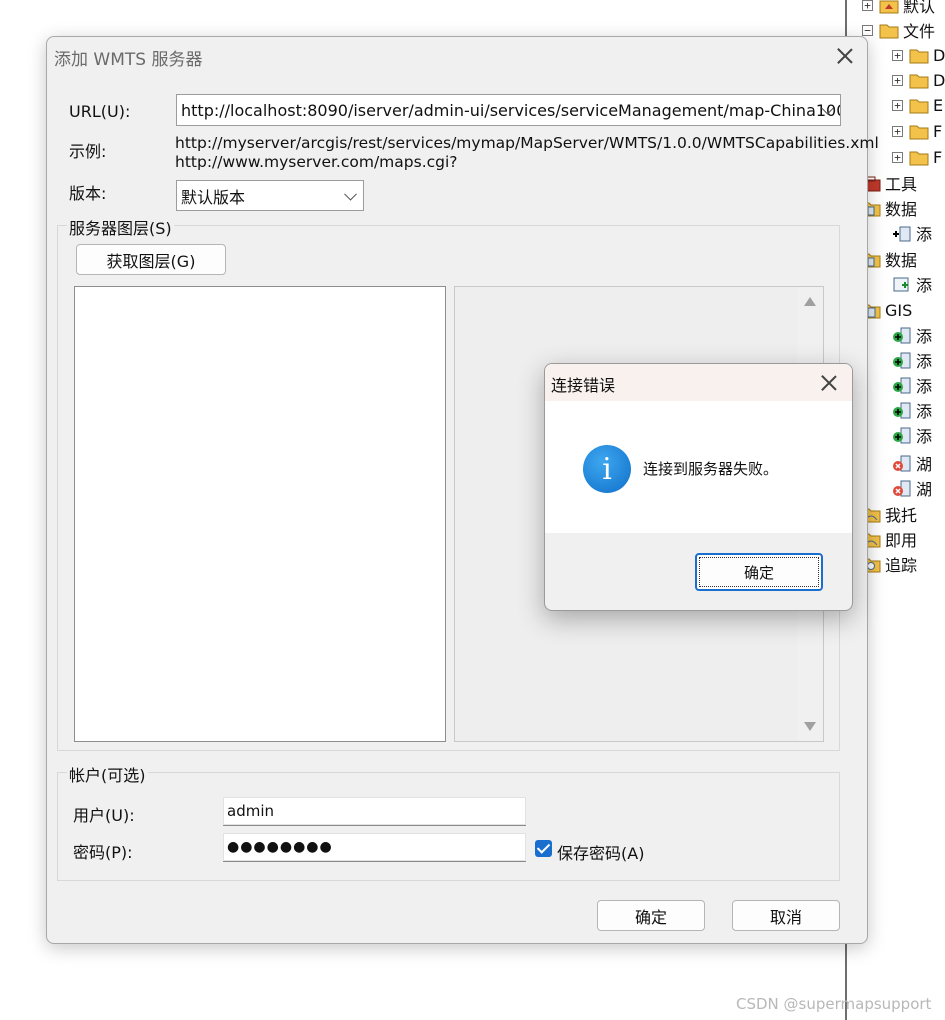  I want to click on example-url-2: http://www.myserver.com/maps.cgi?, so click(316, 162).